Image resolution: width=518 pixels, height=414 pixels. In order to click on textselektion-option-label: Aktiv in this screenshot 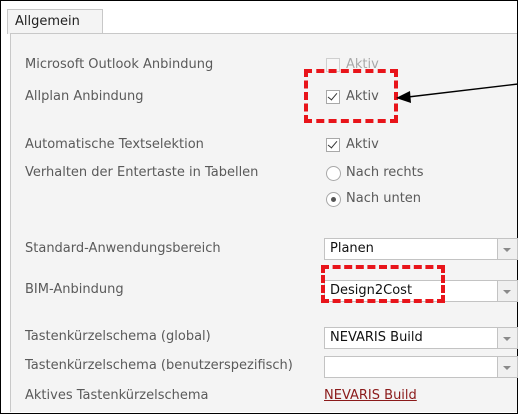, I will do `click(362, 144)`.